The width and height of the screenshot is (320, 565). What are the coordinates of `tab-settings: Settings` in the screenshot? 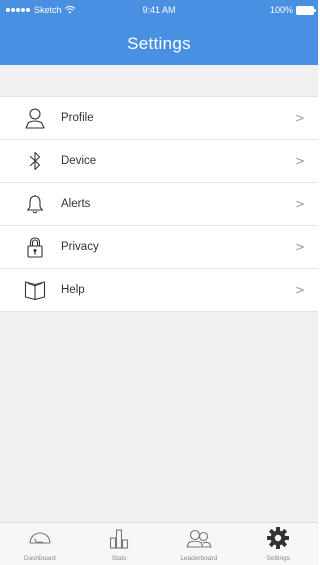 It's located at (279, 544).